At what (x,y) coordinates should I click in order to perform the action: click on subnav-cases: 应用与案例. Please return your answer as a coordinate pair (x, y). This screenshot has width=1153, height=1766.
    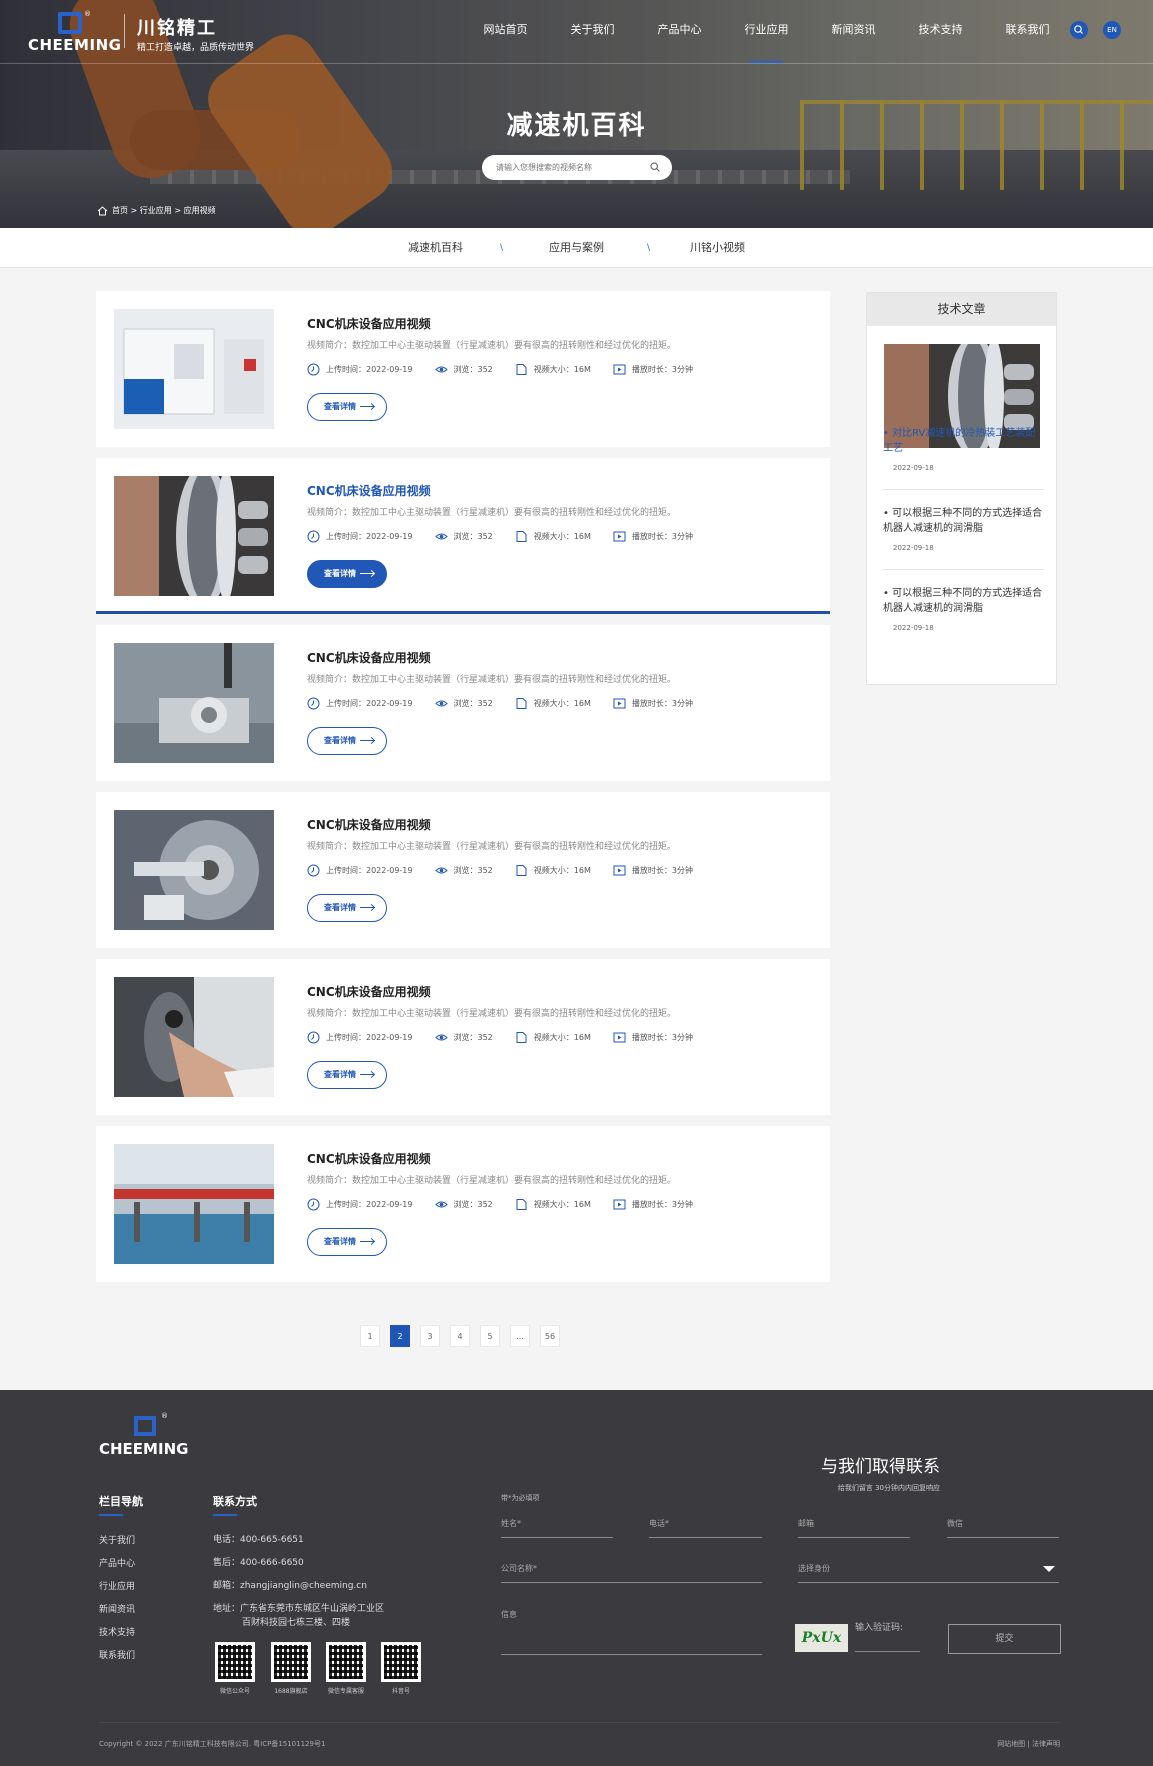
    Looking at the image, I should click on (576, 248).